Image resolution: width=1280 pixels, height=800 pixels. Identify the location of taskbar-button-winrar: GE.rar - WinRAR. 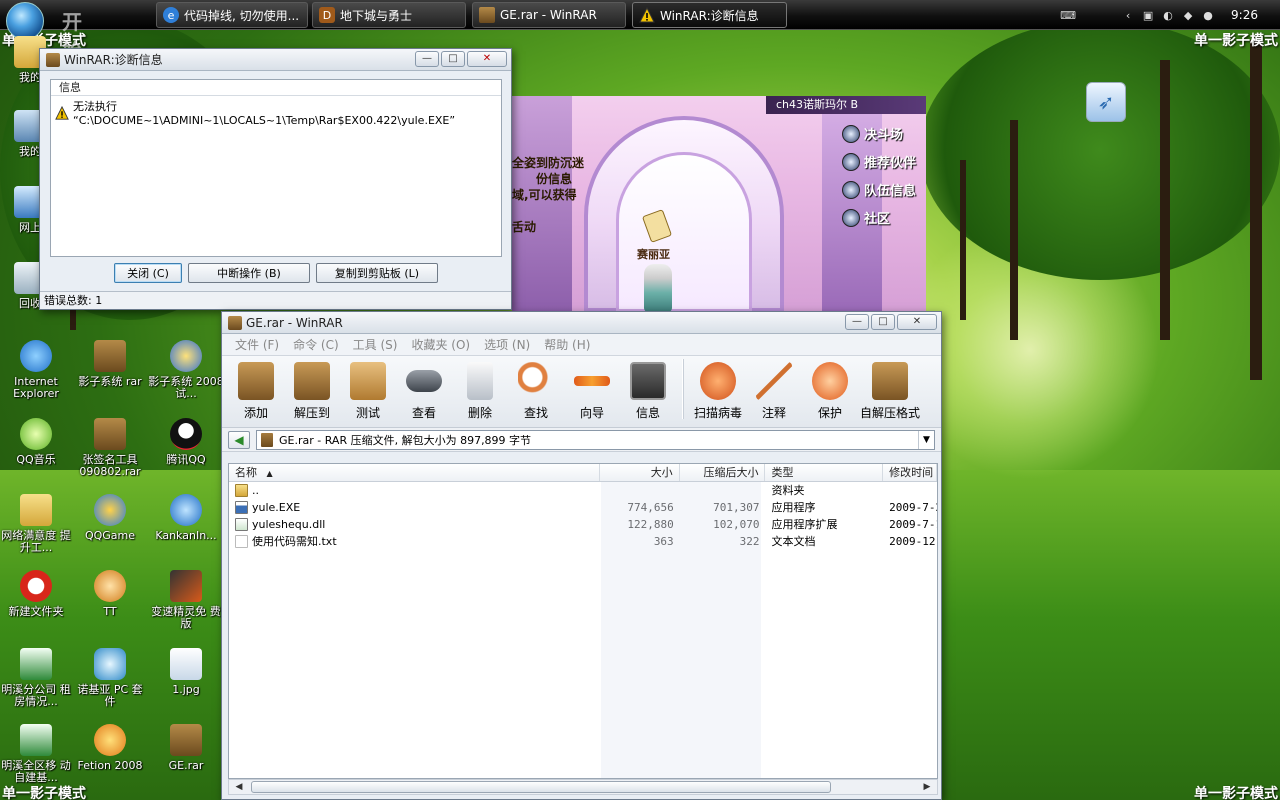
(549, 15).